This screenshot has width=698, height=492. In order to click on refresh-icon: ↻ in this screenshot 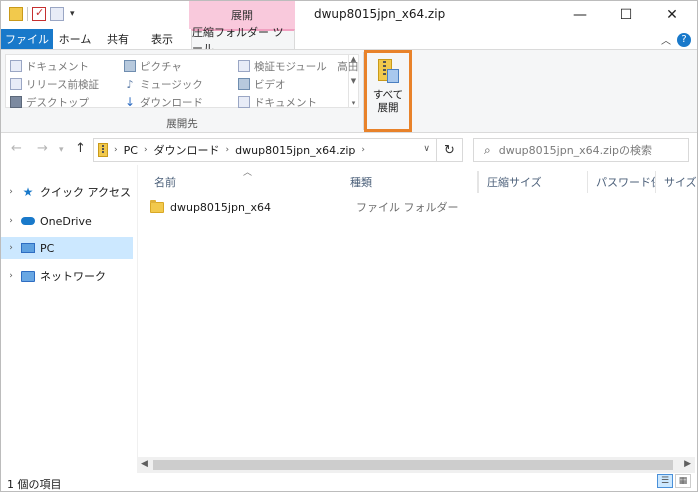, I will do `click(449, 150)`.